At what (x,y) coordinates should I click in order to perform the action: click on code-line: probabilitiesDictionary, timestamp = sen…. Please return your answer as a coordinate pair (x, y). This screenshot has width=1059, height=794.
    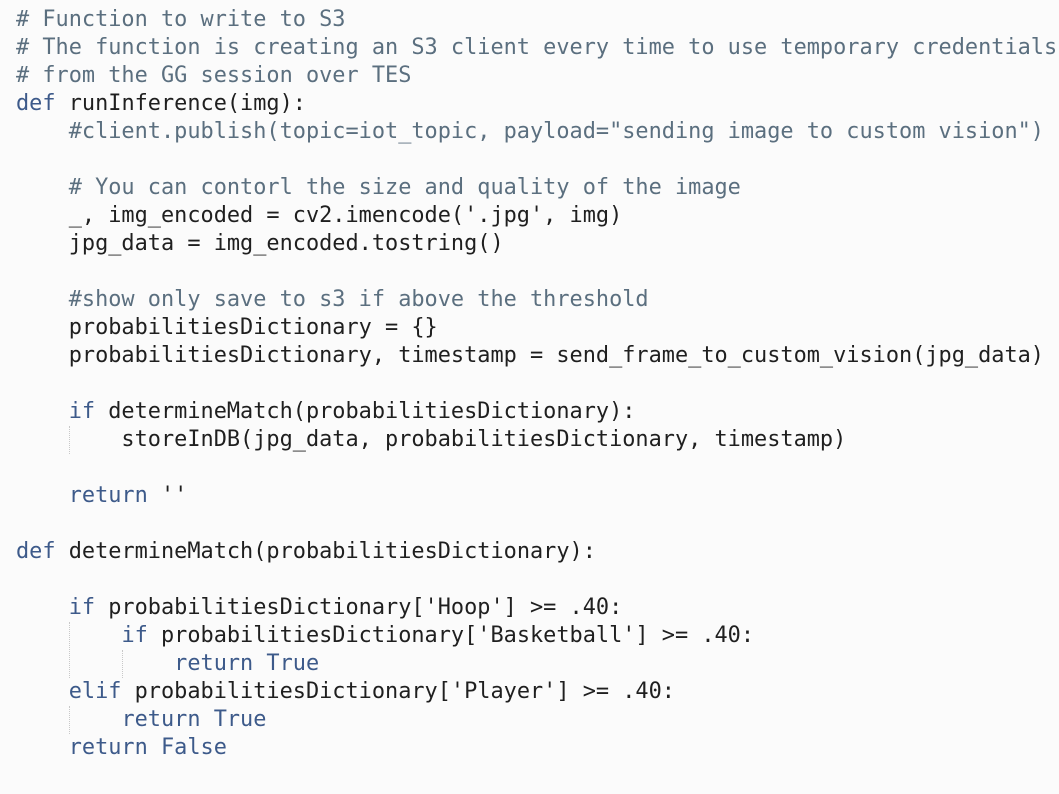
    Looking at the image, I should click on (530, 356).